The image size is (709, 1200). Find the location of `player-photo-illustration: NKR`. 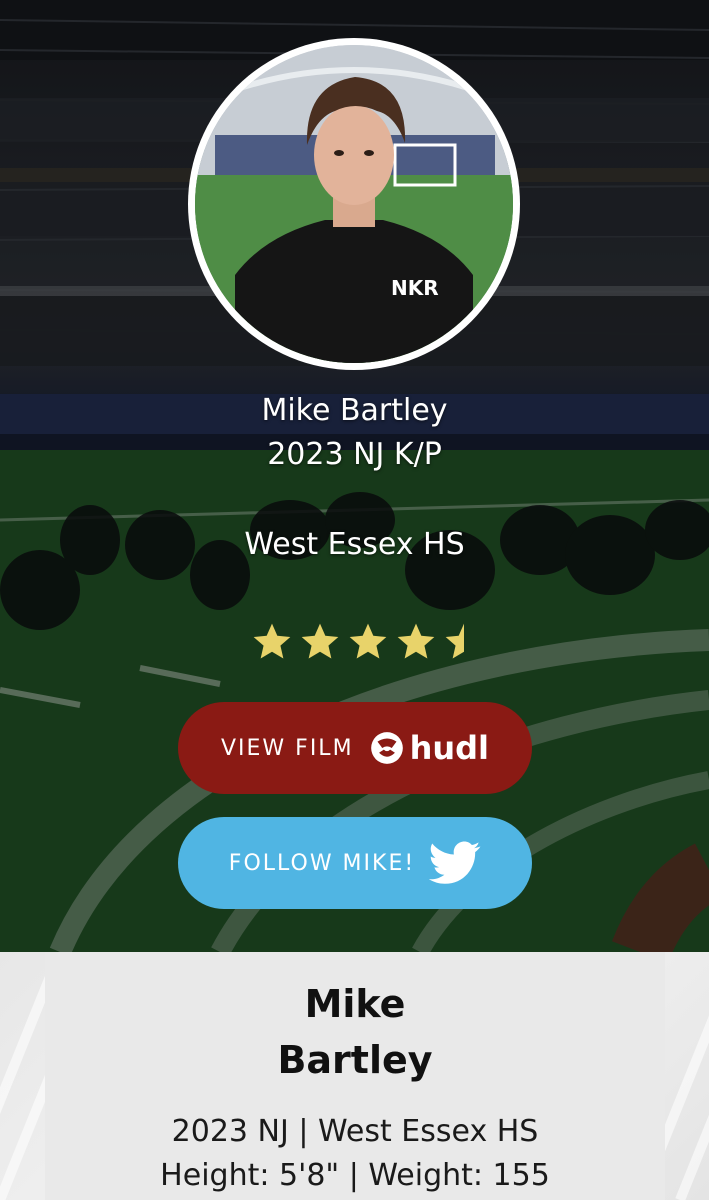

player-photo-illustration: NKR is located at coordinates (354, 204).